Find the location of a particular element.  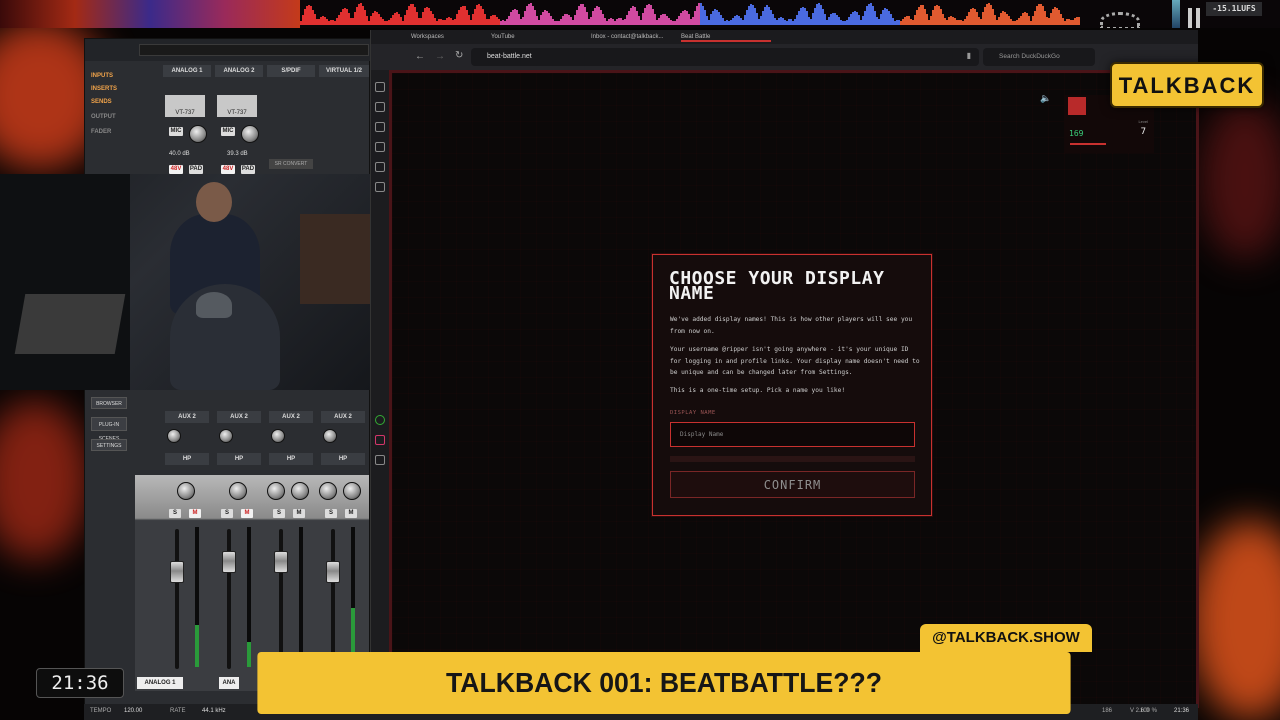

forward-icon: → is located at coordinates (440, 56).